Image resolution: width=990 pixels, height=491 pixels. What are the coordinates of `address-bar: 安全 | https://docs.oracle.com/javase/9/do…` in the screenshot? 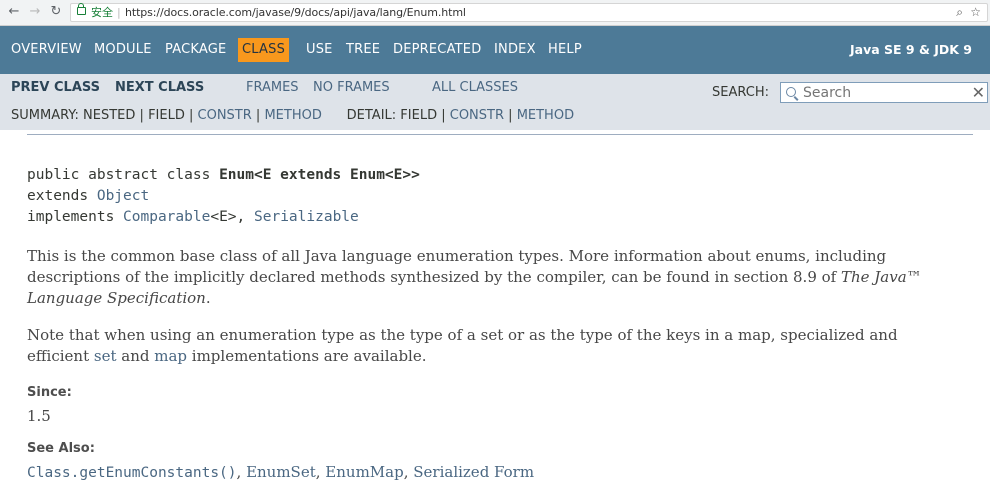 It's located at (529, 12).